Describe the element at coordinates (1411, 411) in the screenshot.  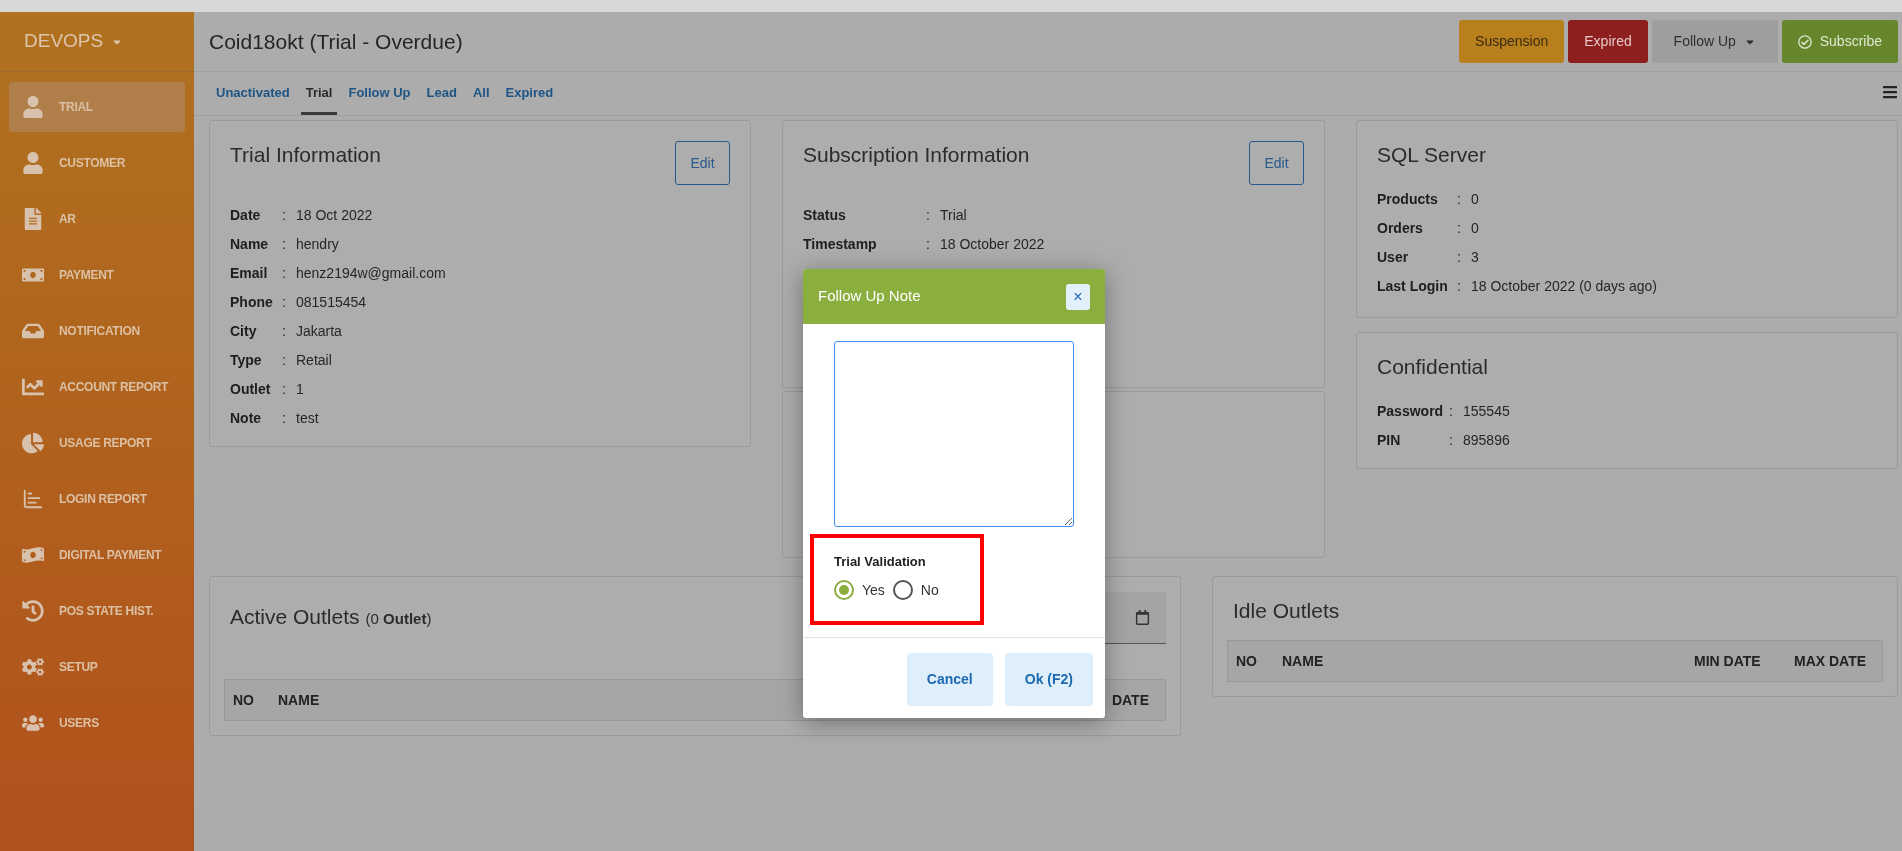
I see `field-label: Password` at that location.